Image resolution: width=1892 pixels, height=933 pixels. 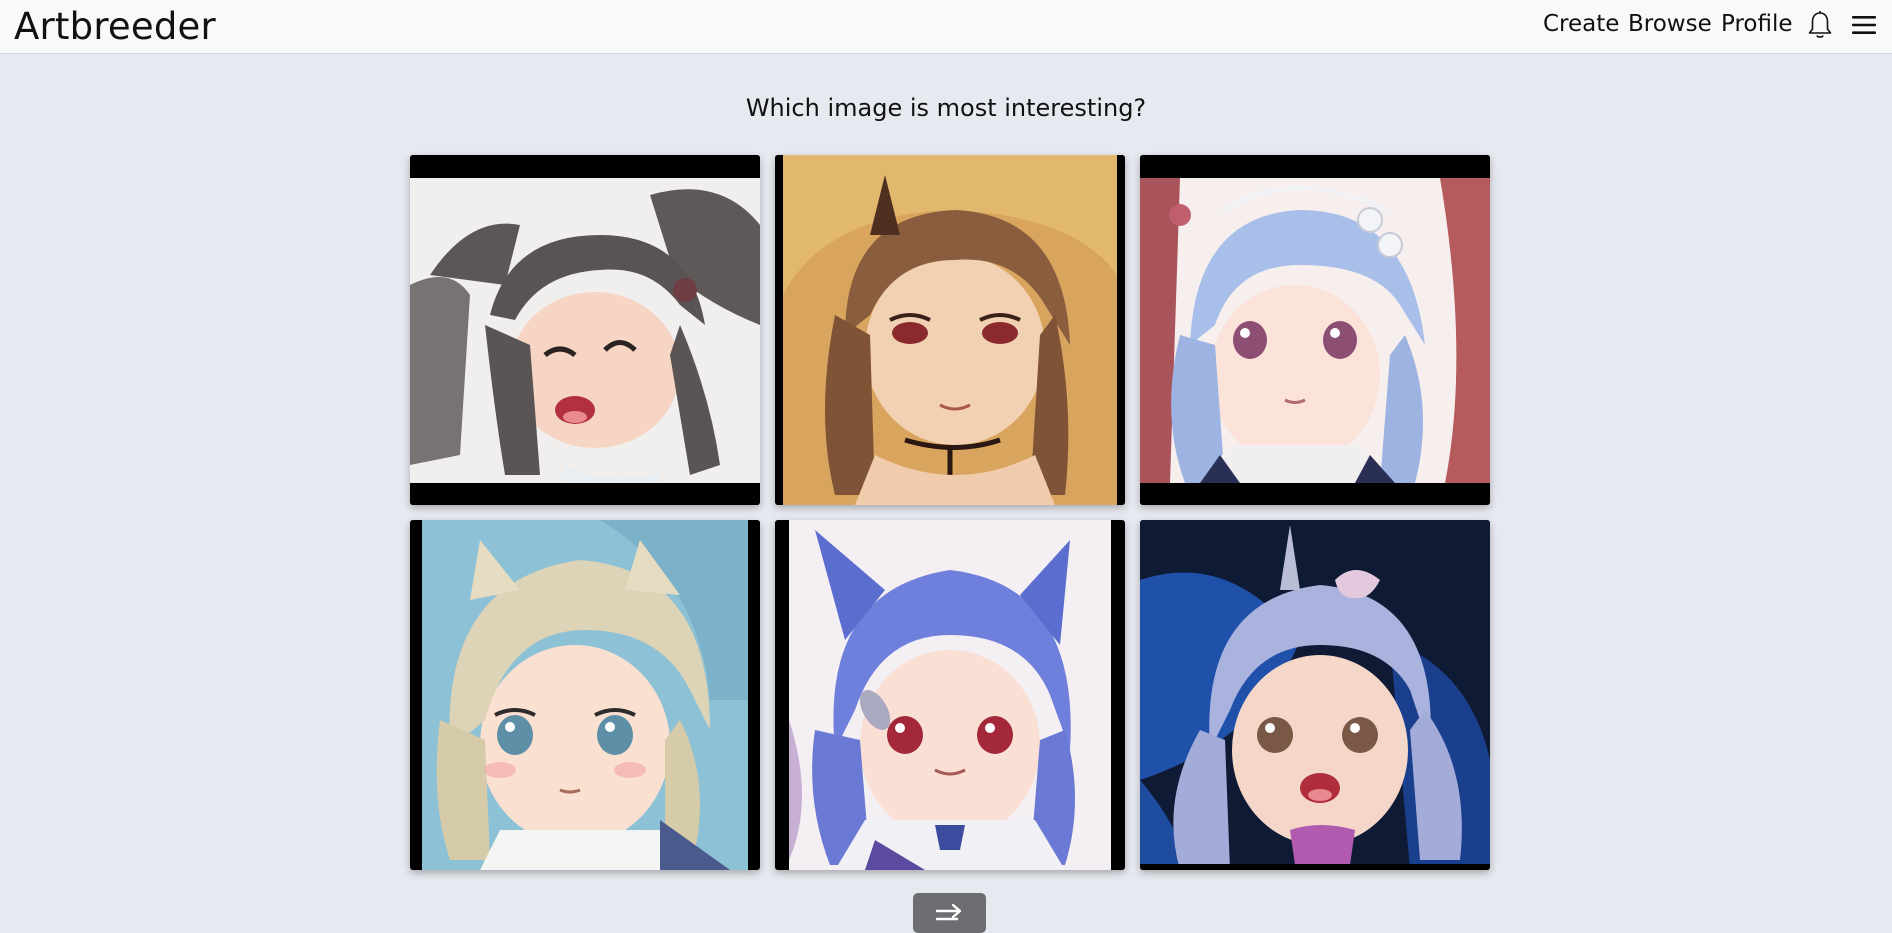 I want to click on nav-profile-link: Profile, so click(x=1757, y=24).